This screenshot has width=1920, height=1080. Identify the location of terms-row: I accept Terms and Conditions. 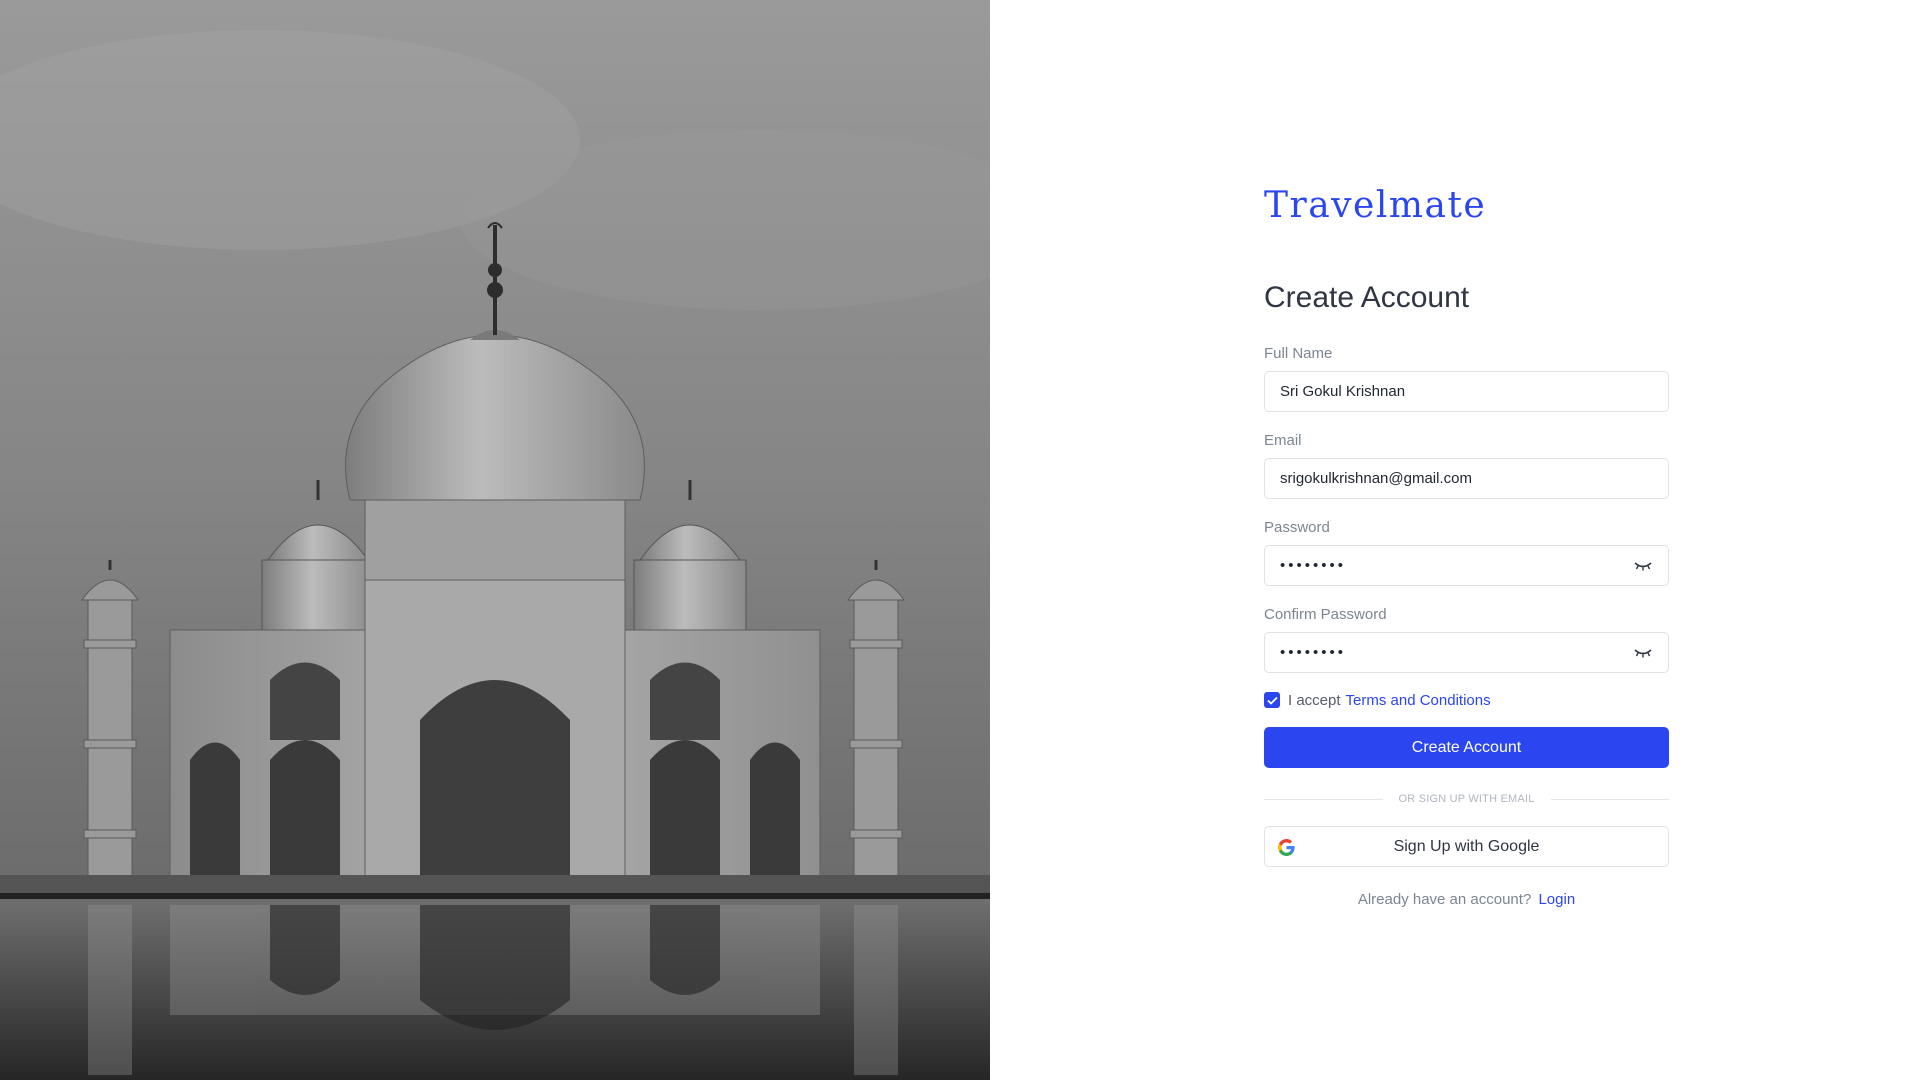
(1466, 700).